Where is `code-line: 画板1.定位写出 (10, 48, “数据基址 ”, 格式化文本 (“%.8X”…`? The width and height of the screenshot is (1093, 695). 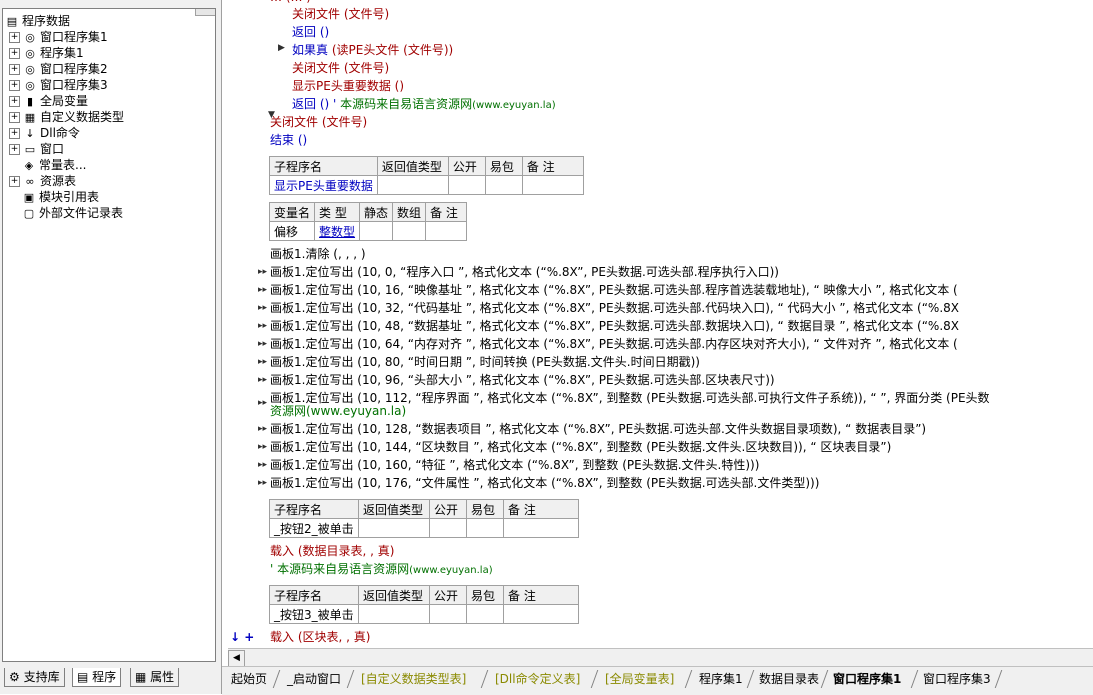 code-line: 画板1.定位写出 (10, 48, “数据基址 ”, 格式化文本 (“%.8X”… is located at coordinates (614, 326).